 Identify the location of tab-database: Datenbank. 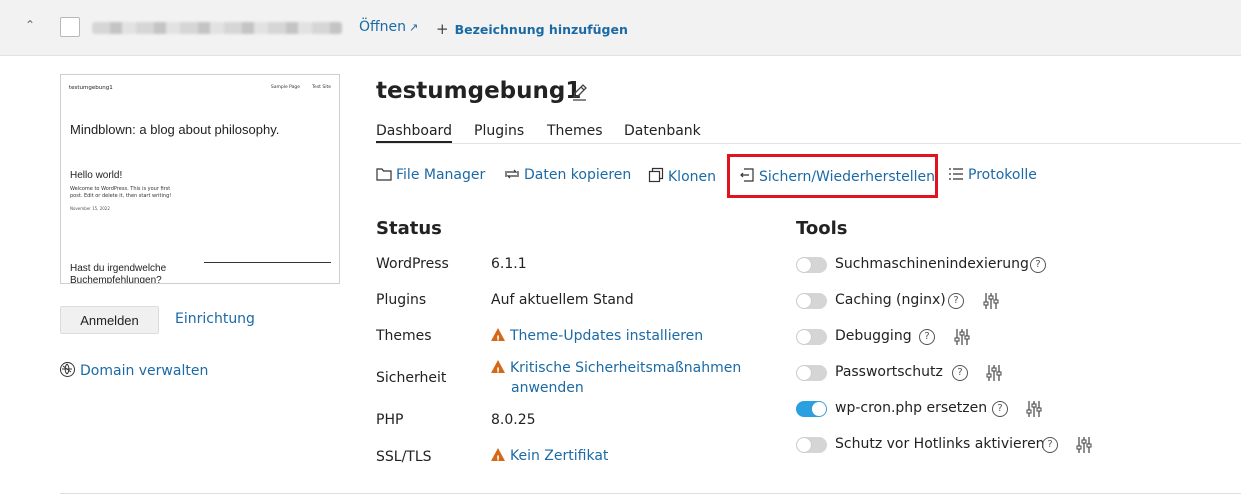
(662, 131).